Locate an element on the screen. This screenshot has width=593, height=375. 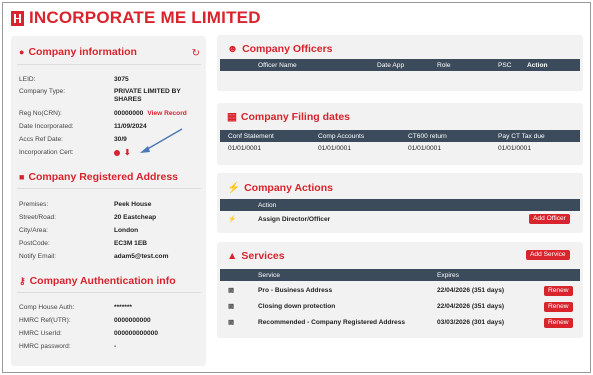
company-info-heading: ● Company information is located at coordinates (78, 52).